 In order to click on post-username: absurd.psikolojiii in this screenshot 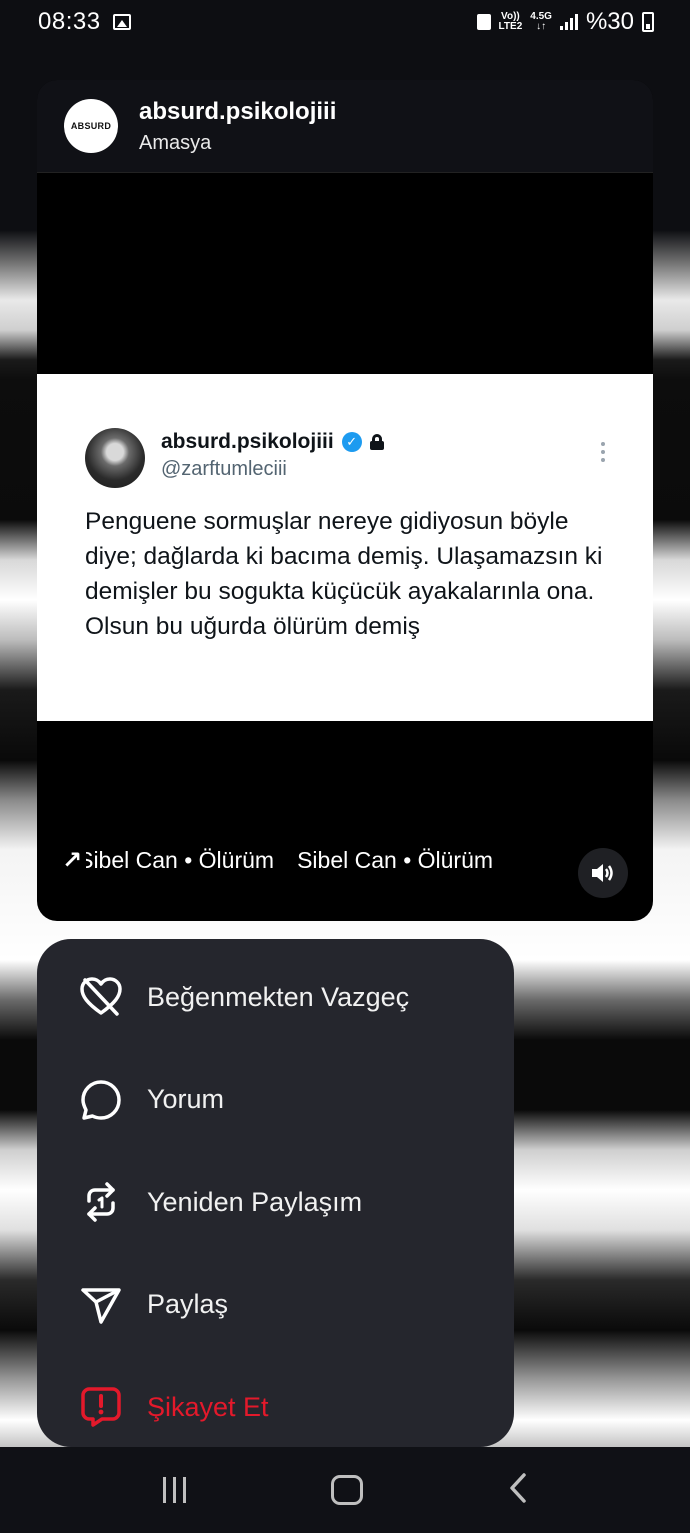, I will do `click(237, 112)`.